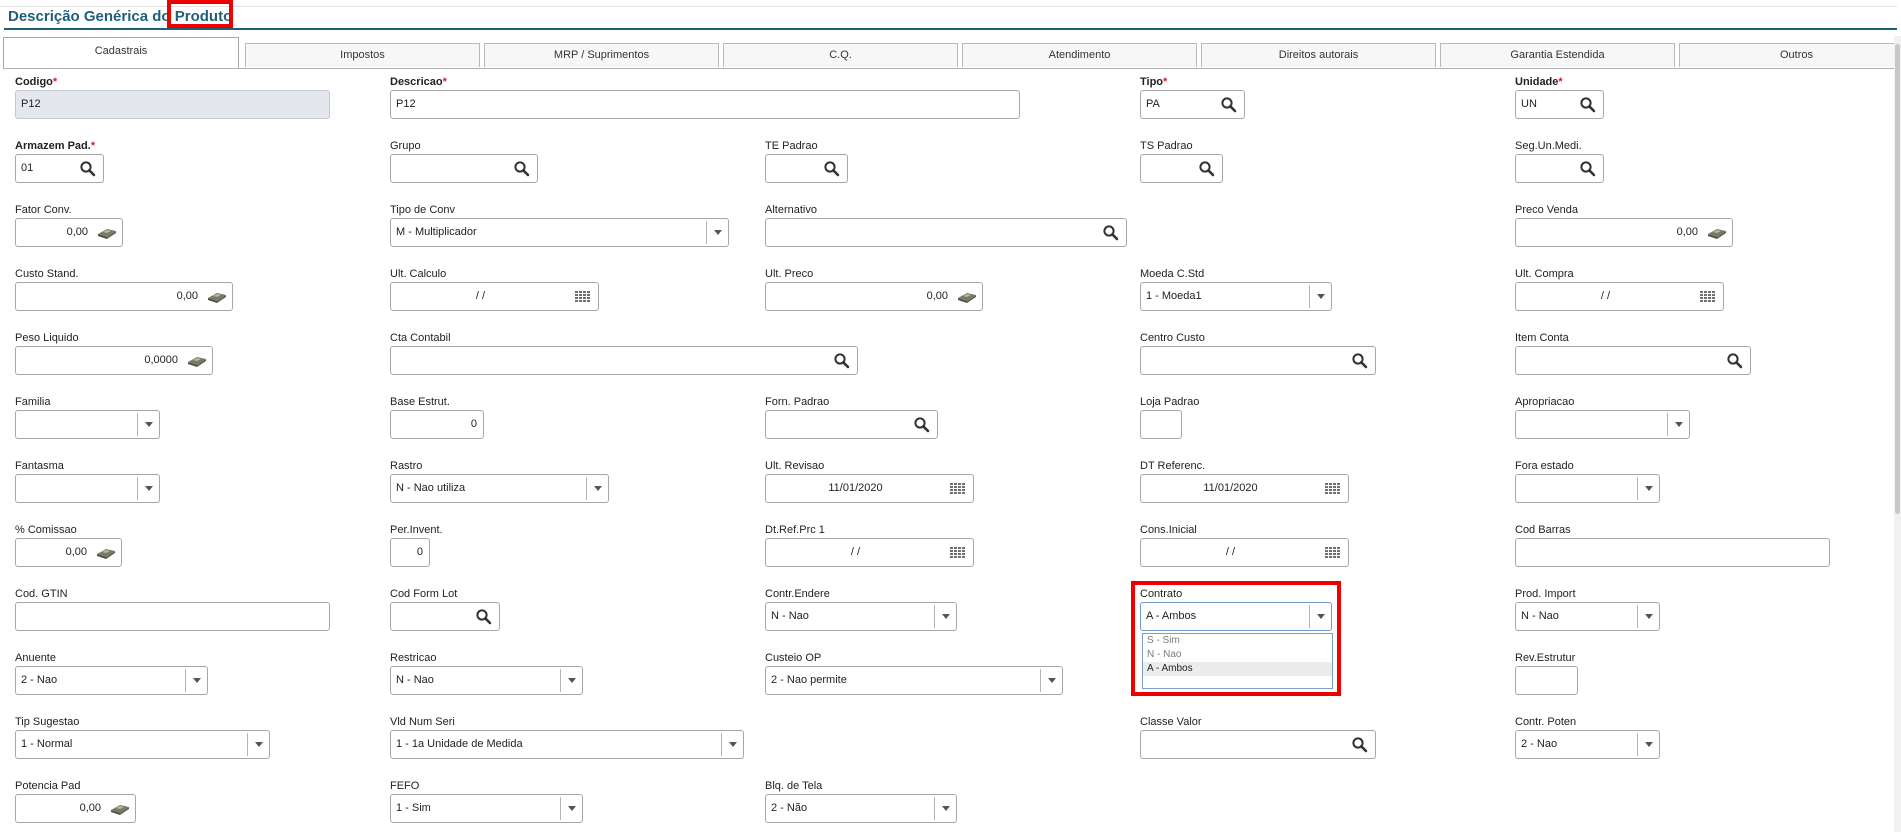 This screenshot has width=1901, height=832. I want to click on restricao-select: N - Nao, so click(486, 680).